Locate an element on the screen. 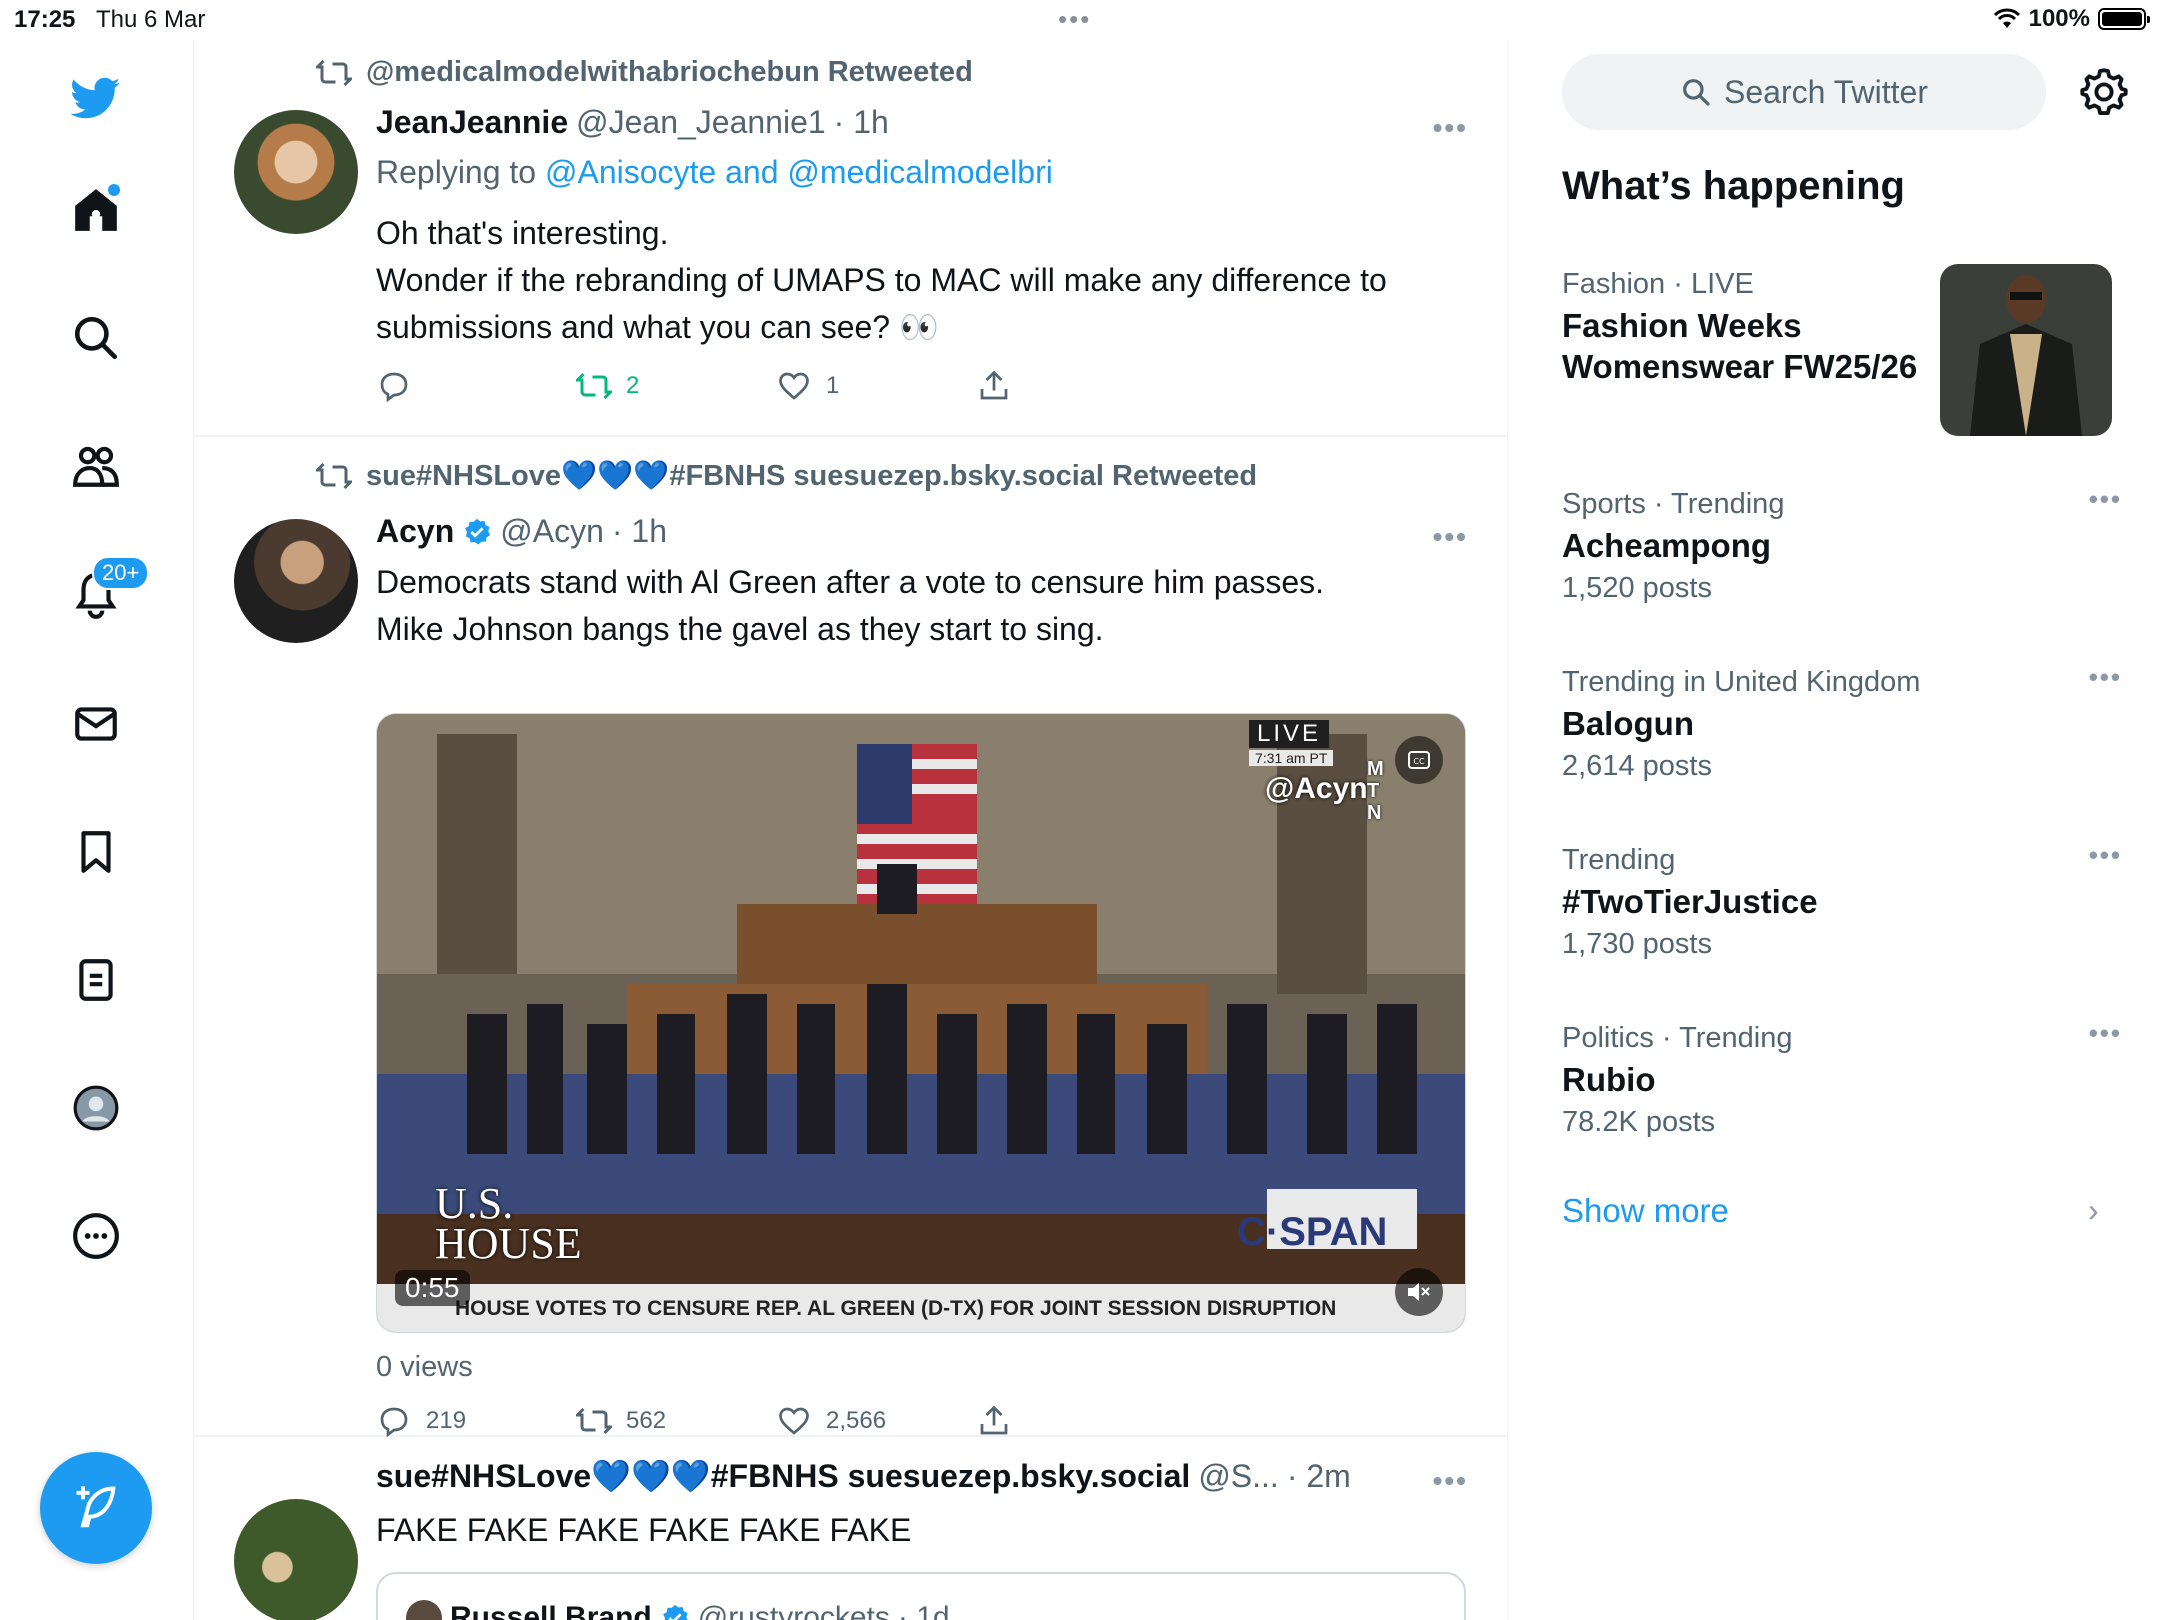 The image size is (2160, 1620). mute-button is located at coordinates (1419, 1292).